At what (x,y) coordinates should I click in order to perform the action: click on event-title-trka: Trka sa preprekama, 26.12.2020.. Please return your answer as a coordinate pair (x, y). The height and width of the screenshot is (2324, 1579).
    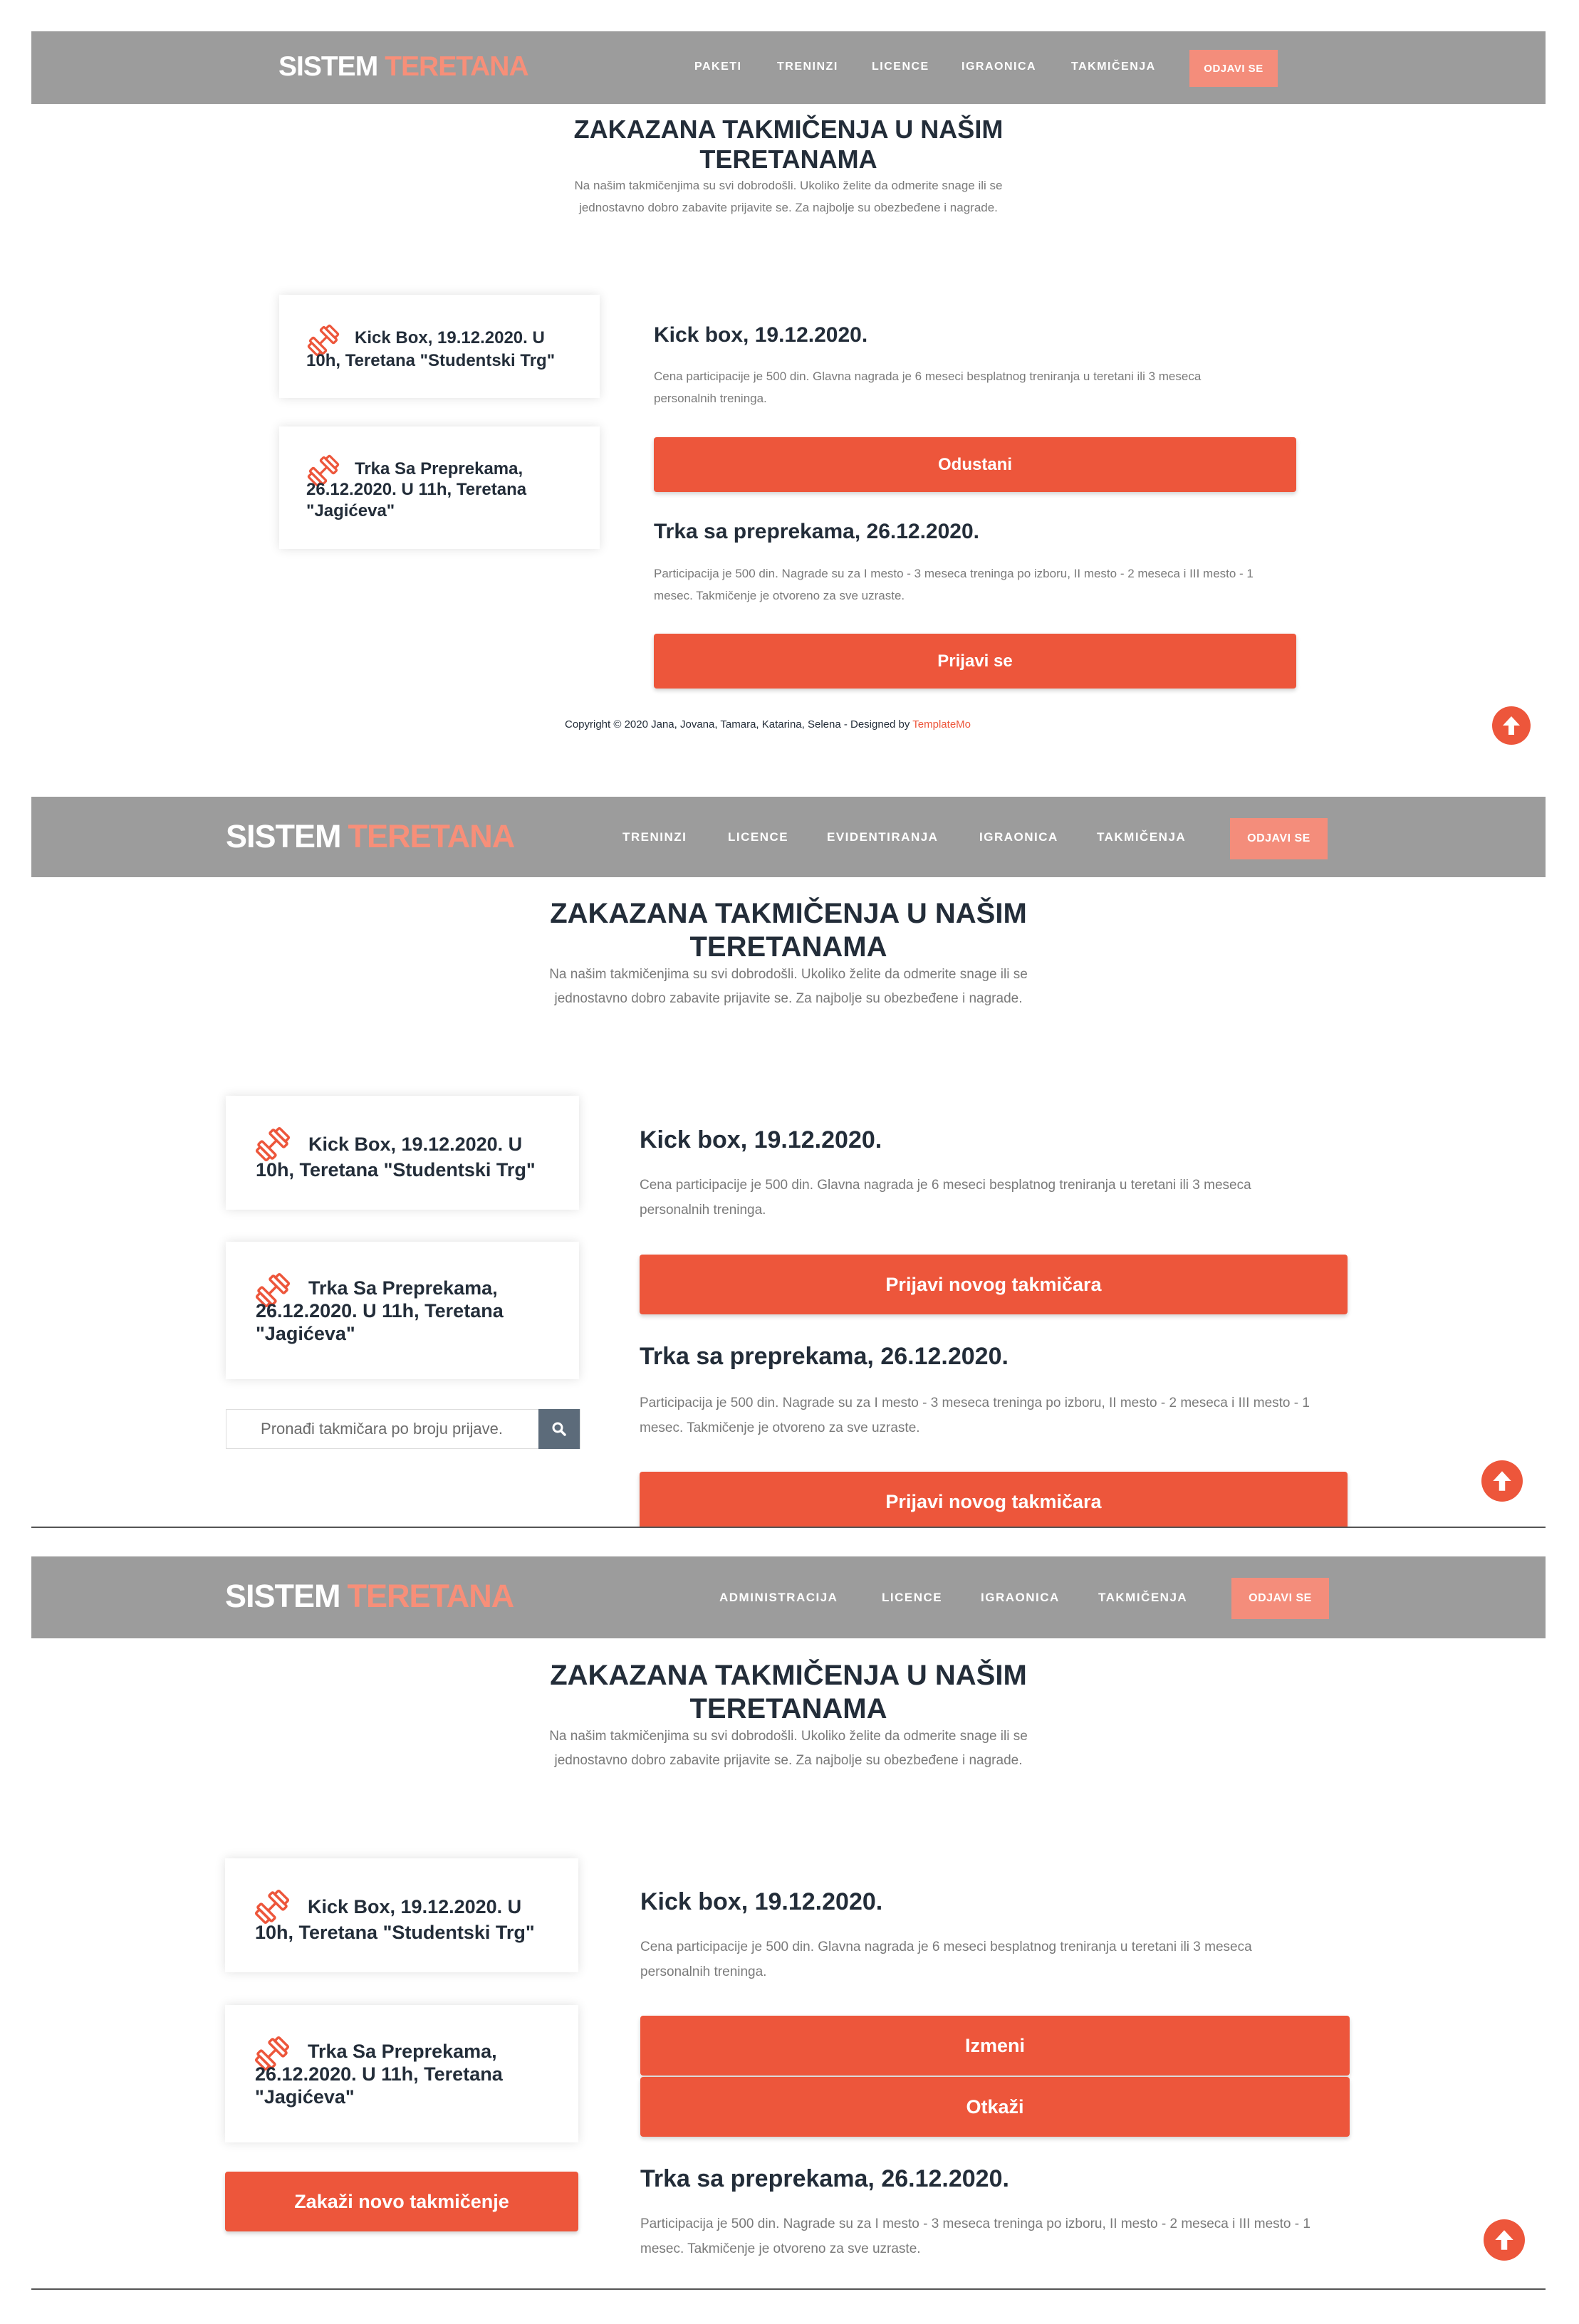
    Looking at the image, I should click on (824, 2178).